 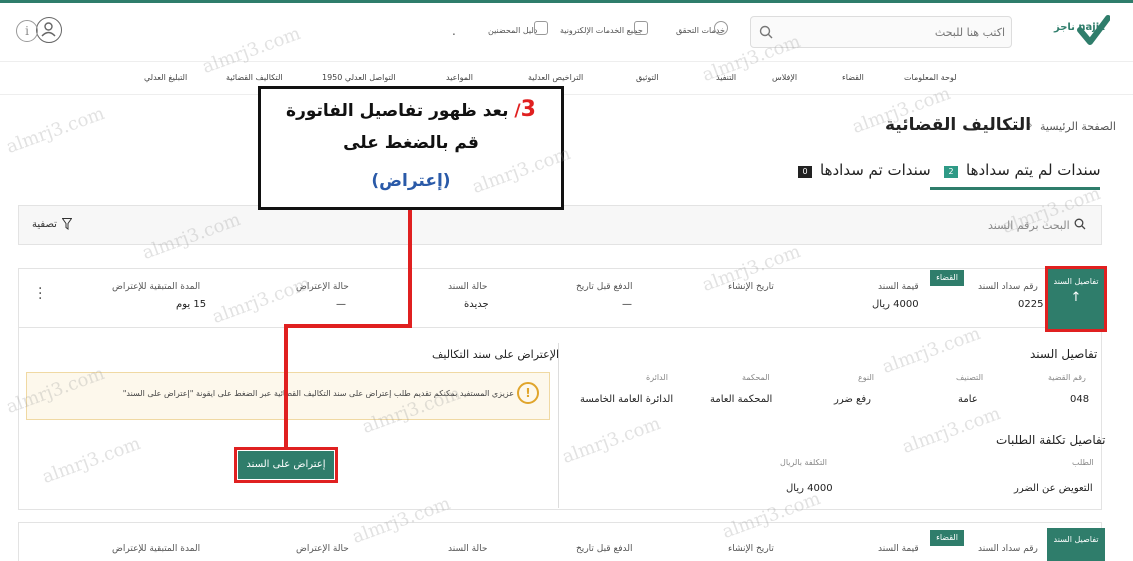 I want to click on nav-item-notification: التبليغ العدلي, so click(x=165, y=77).